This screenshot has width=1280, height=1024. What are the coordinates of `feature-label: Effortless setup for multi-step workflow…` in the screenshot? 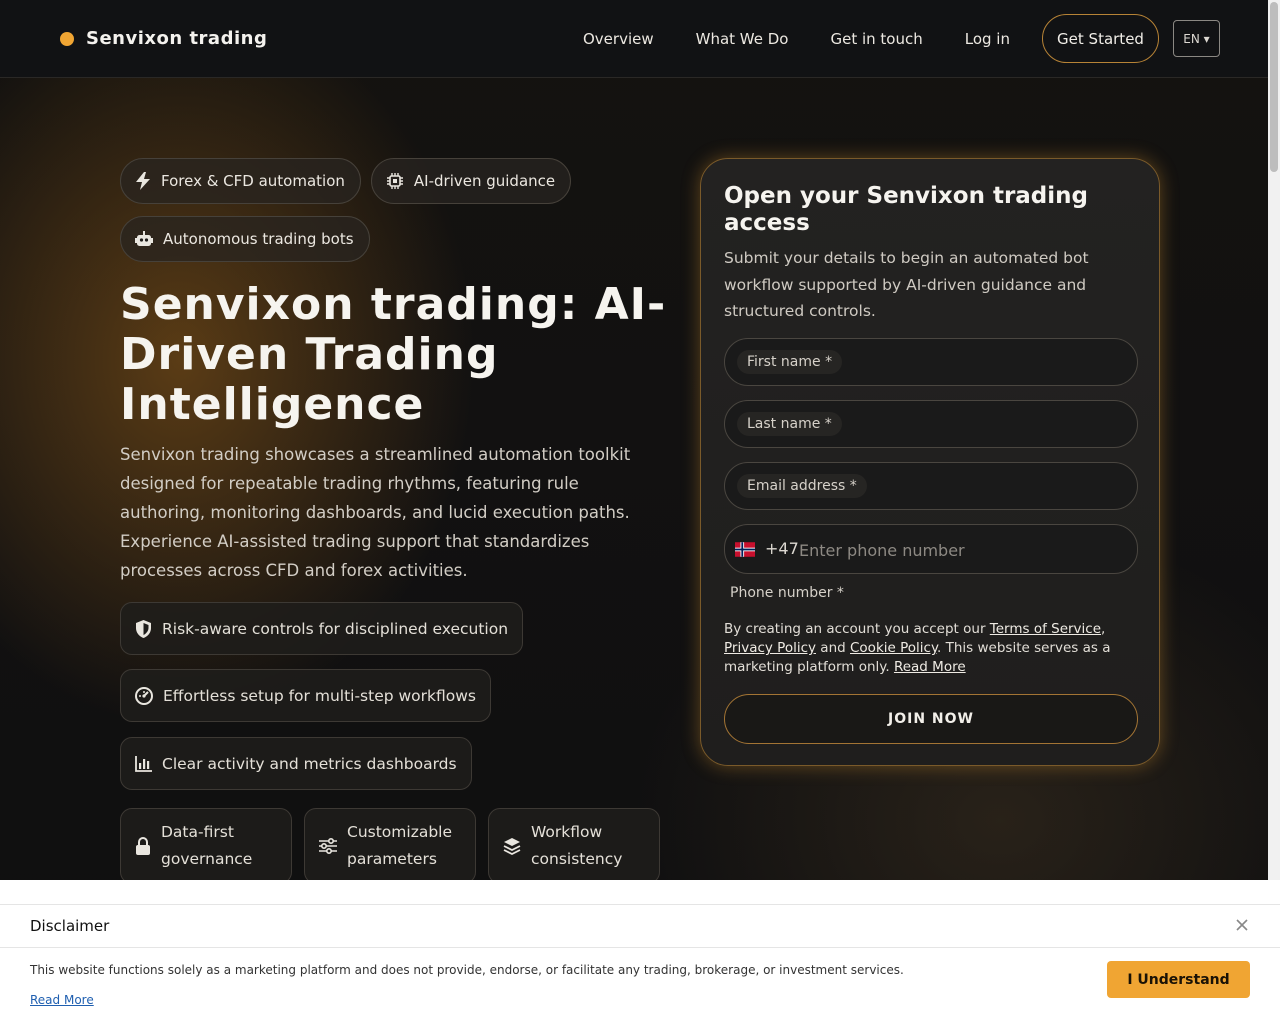 It's located at (320, 695).